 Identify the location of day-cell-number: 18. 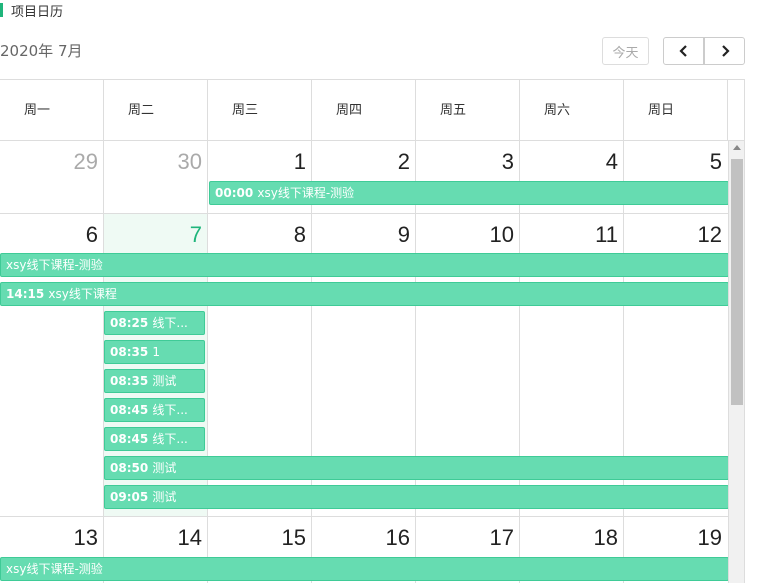
(569, 538).